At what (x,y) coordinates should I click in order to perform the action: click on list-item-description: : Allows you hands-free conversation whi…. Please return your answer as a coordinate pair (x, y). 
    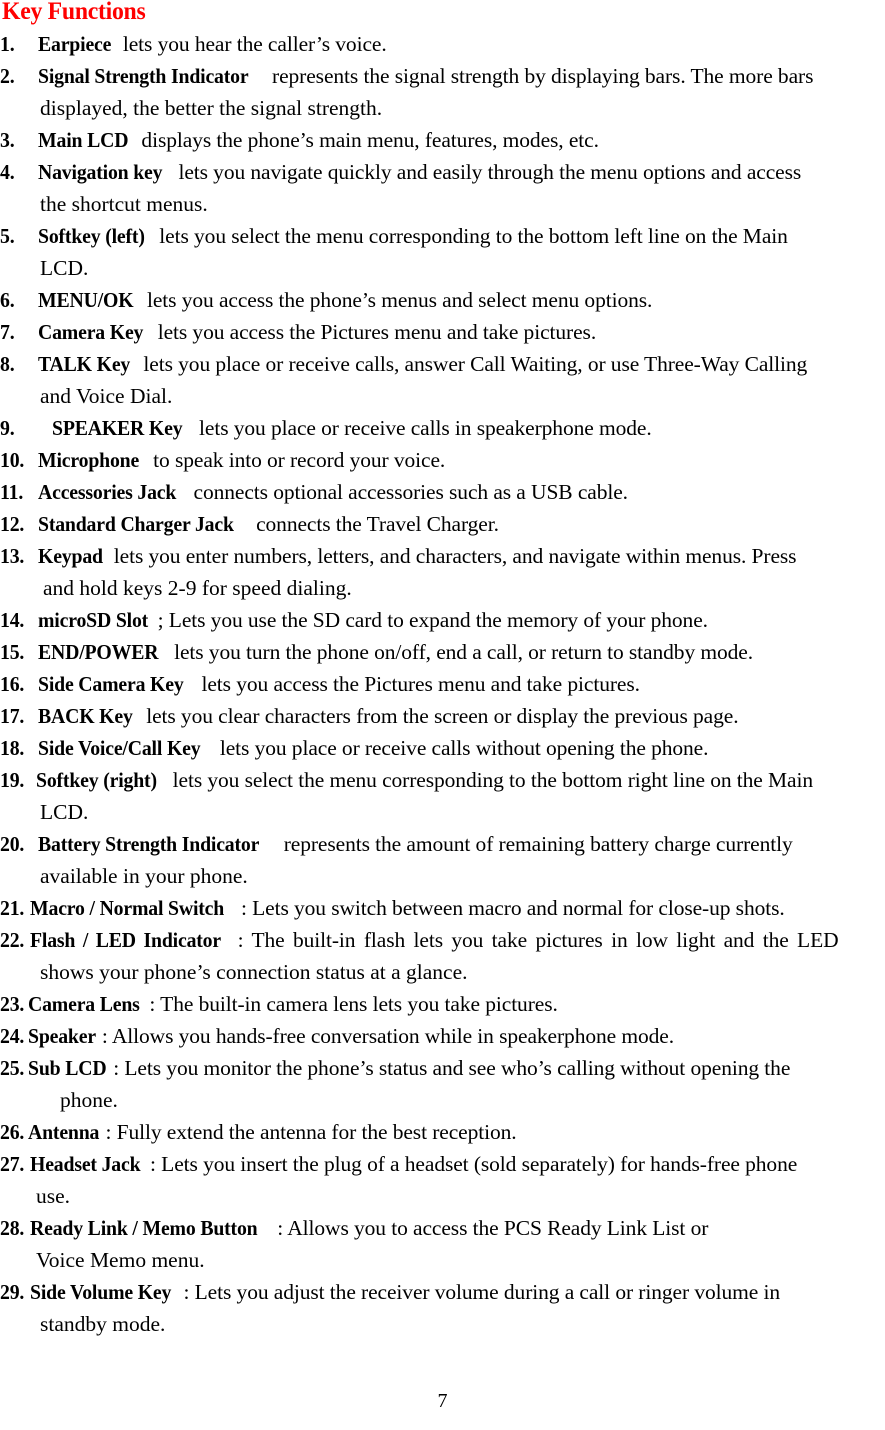
    Looking at the image, I should click on (388, 1036).